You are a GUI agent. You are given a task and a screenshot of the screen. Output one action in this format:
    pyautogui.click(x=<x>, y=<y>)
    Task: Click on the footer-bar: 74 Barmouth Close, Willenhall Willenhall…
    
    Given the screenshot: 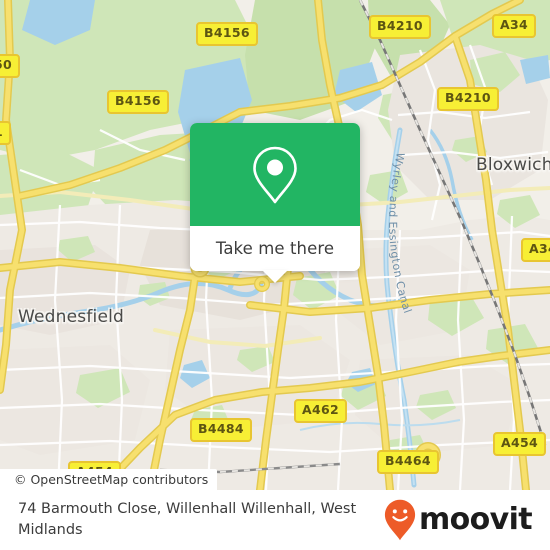 What is the action you would take?
    pyautogui.click(x=275, y=520)
    